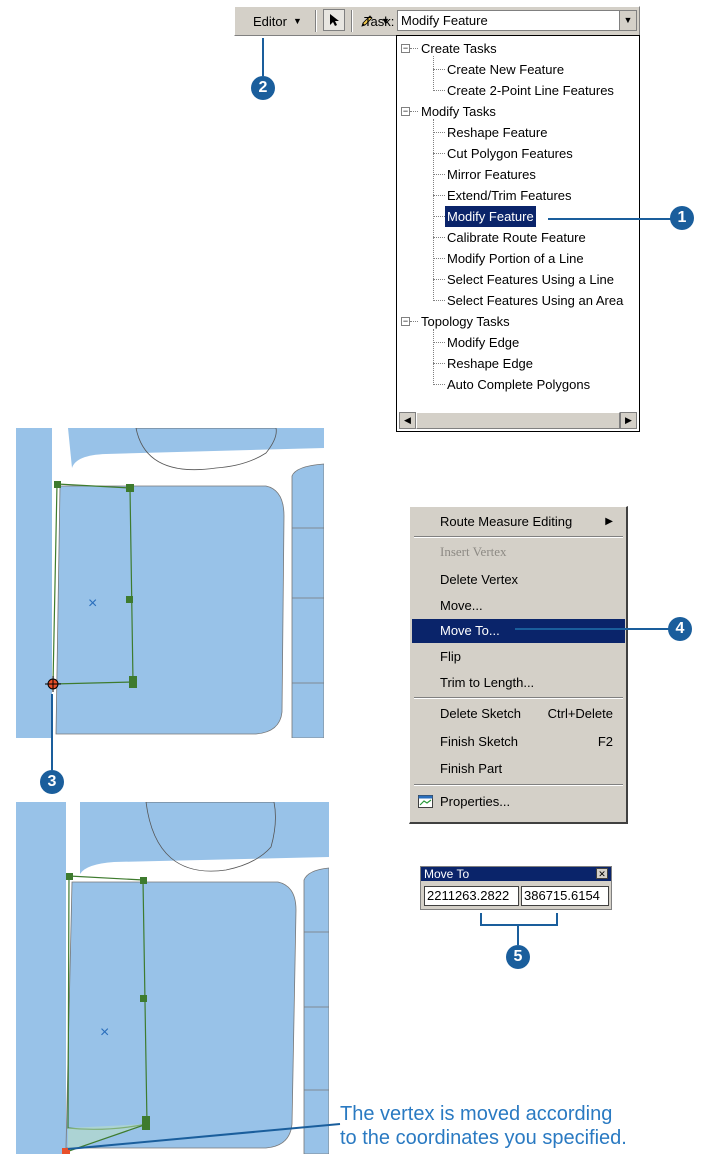 The image size is (703, 1156). Describe the element at coordinates (518, 769) in the screenshot. I see `menu-item-finish-part: Finish Part` at that location.